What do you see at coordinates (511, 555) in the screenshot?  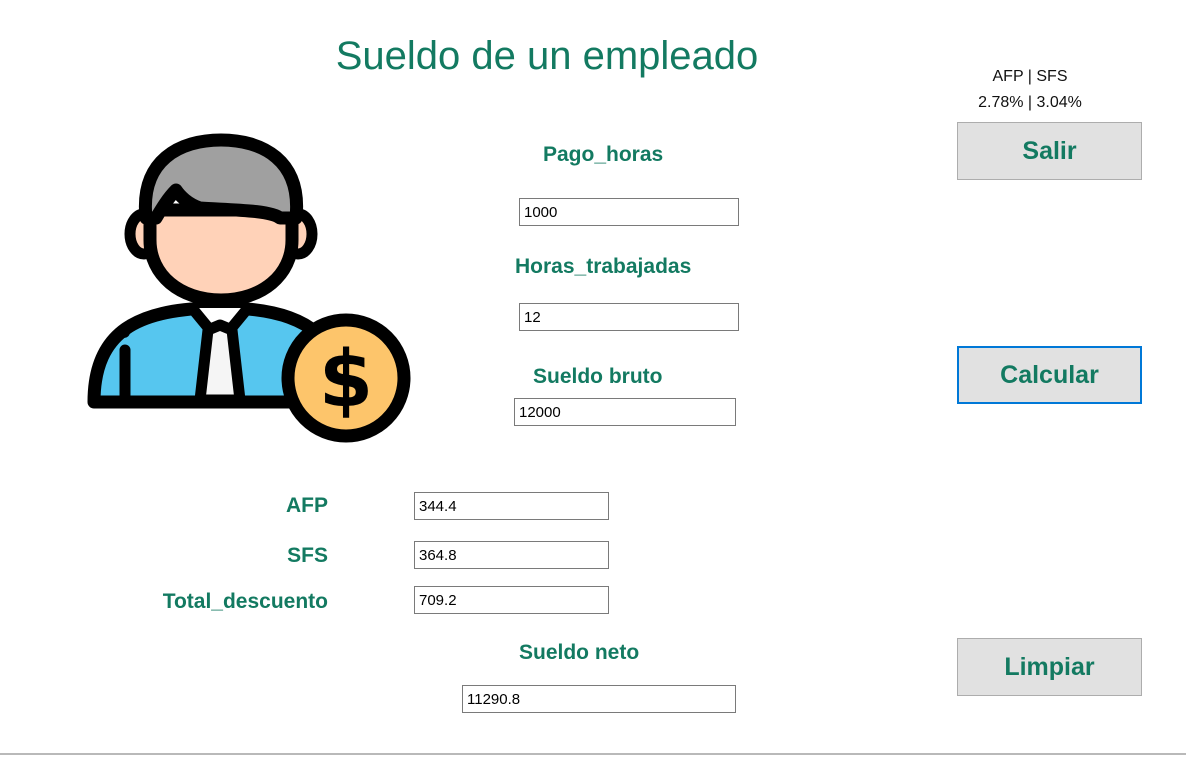 I see `sfs-input` at bounding box center [511, 555].